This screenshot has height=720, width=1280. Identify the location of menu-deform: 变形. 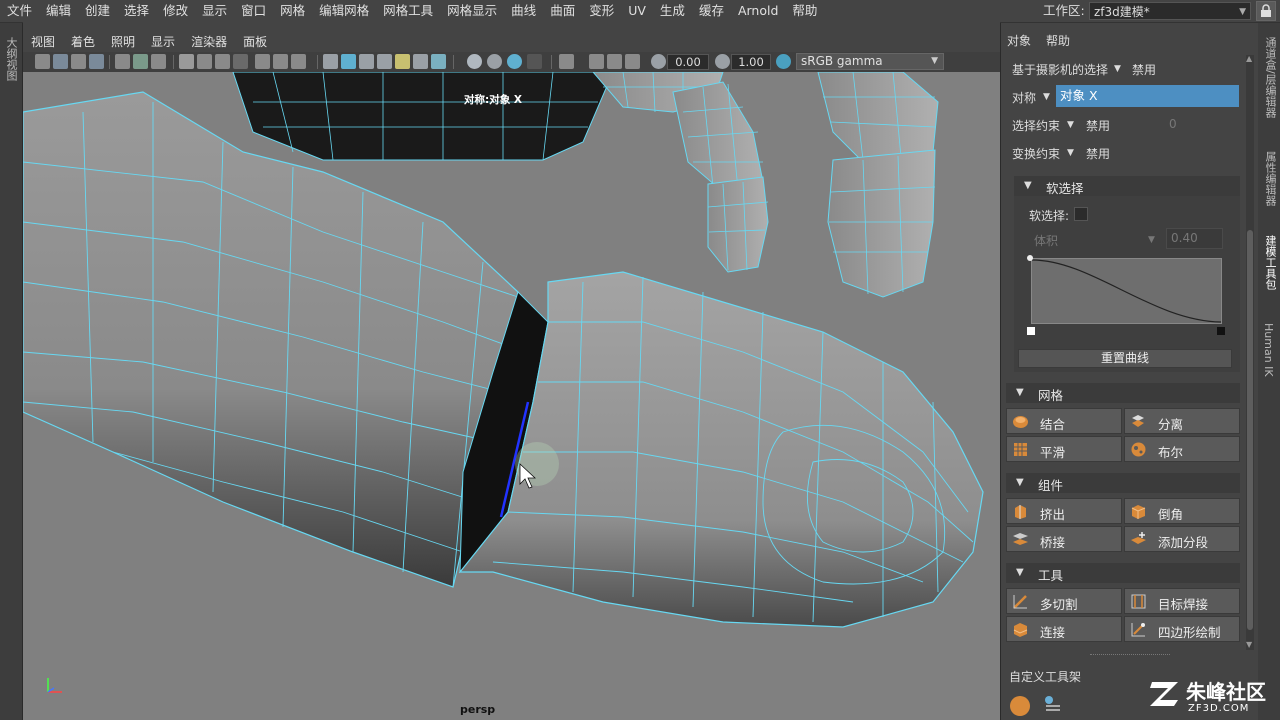
(601, 11).